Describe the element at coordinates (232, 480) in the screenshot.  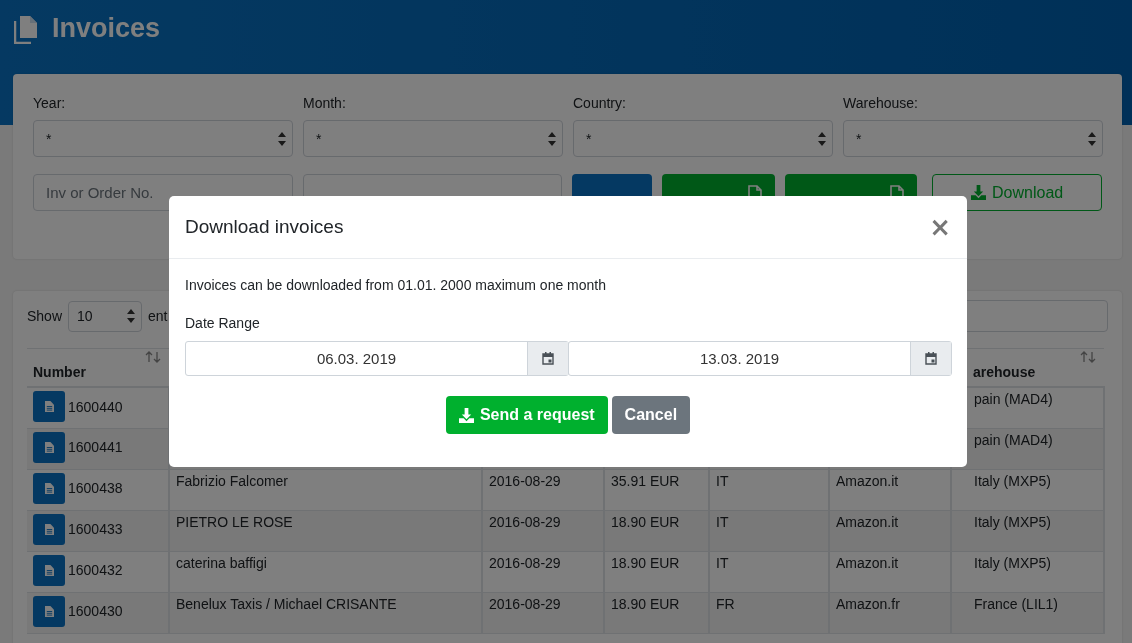
I see `table-cell: Fabrizio Falcomer` at that location.